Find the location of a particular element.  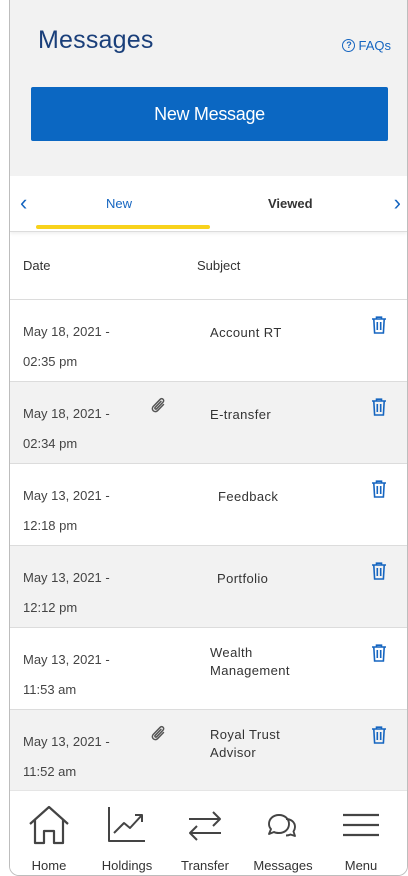

message-subject: Royal Trust Advisor is located at coordinates (245, 743).